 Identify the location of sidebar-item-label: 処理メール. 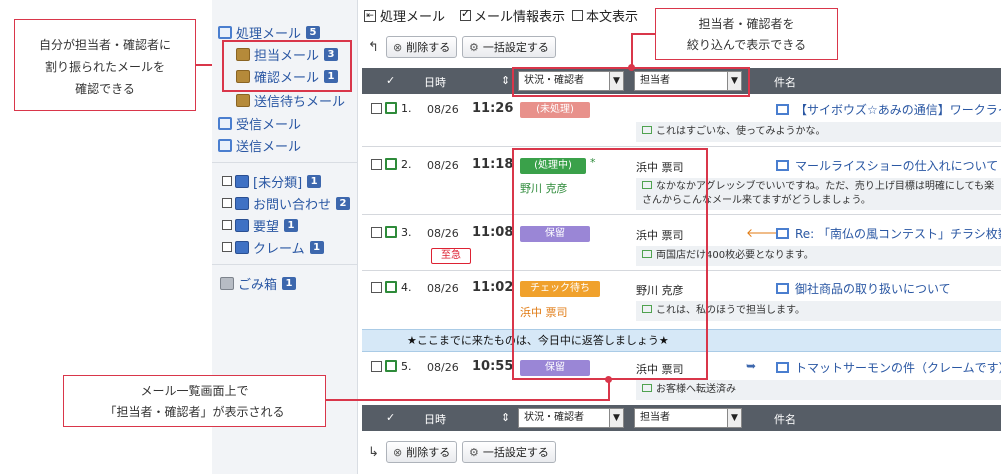
(269, 34).